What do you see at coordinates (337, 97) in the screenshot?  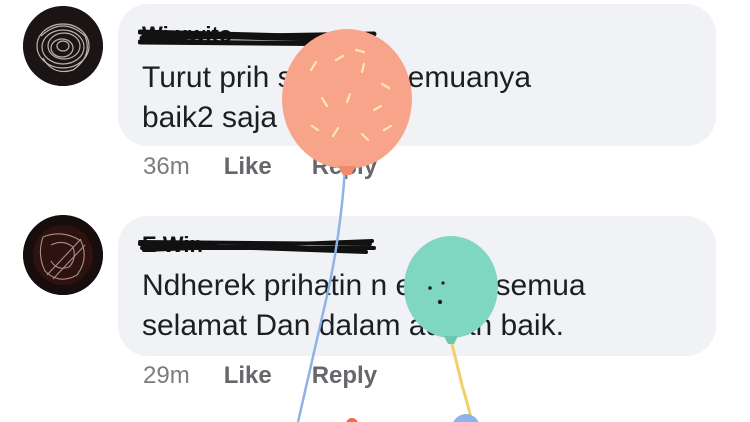 I see `comment-text: Turut prih semoga semuanya baik2 saja` at bounding box center [337, 97].